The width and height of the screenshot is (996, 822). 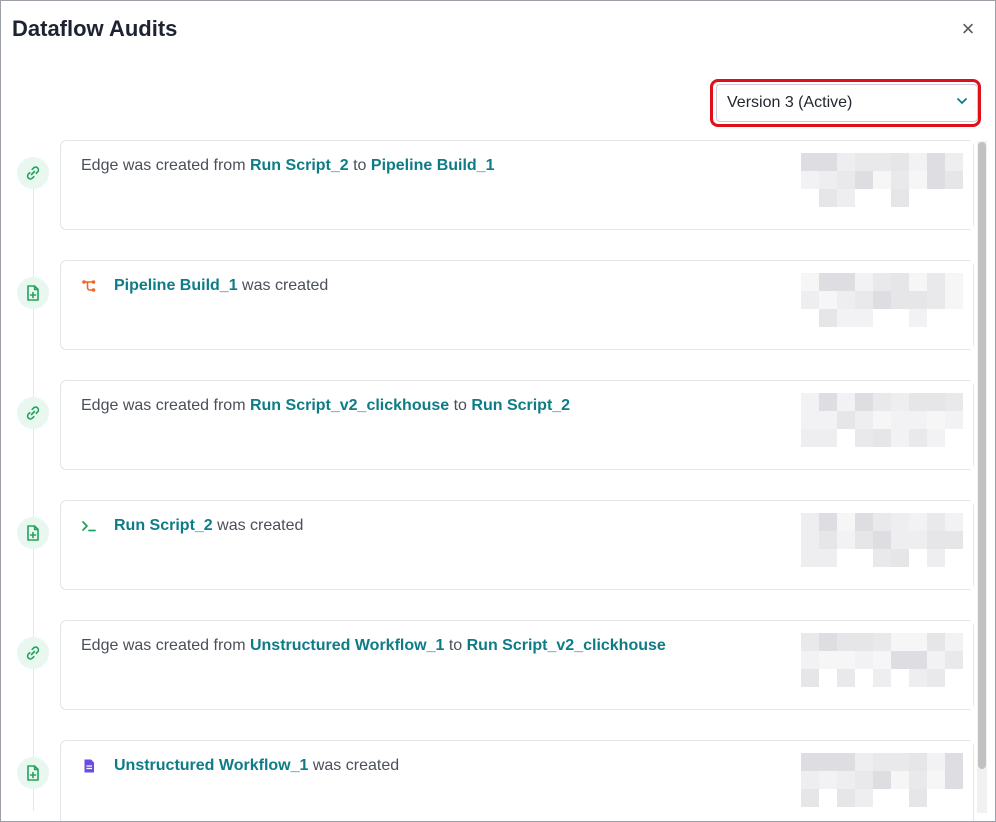 I want to click on dialog-title: Dataflow Audits, so click(x=95, y=28).